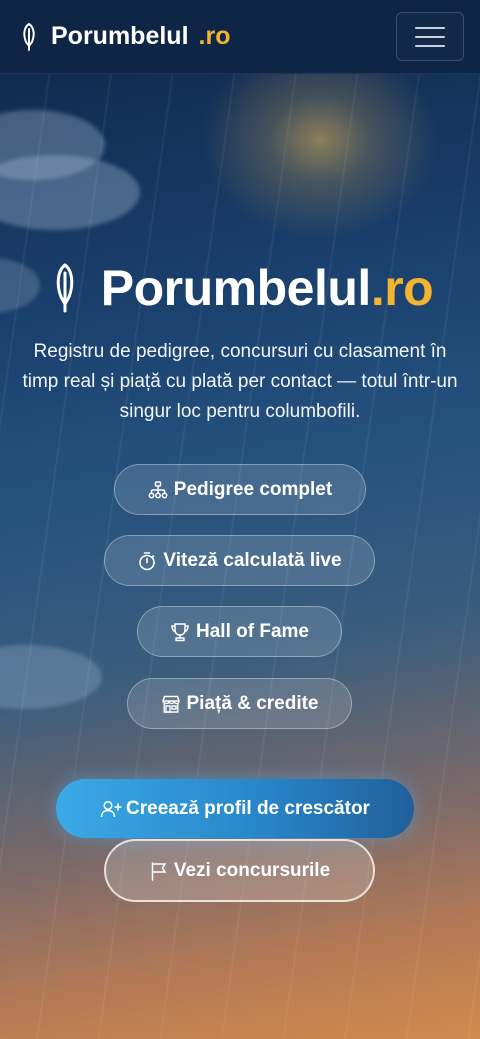  Describe the element at coordinates (236, 288) in the screenshot. I see `hero-title-name: Porumbelul` at that location.